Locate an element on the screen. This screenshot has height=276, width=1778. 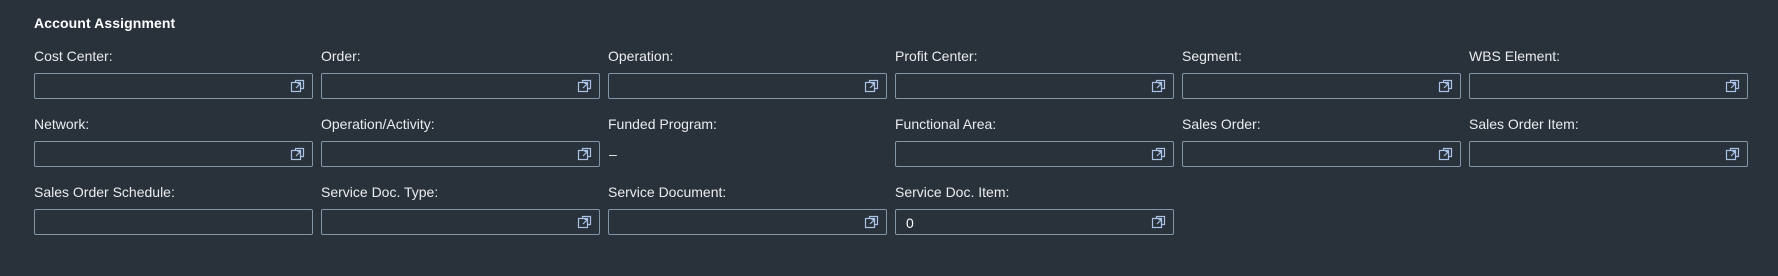
field-network: Network: is located at coordinates (173, 145).